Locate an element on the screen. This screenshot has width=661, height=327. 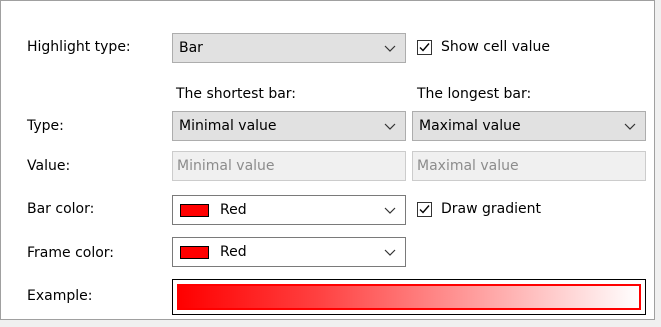
shortest-type-combobox: Minimal value is located at coordinates (289, 126).